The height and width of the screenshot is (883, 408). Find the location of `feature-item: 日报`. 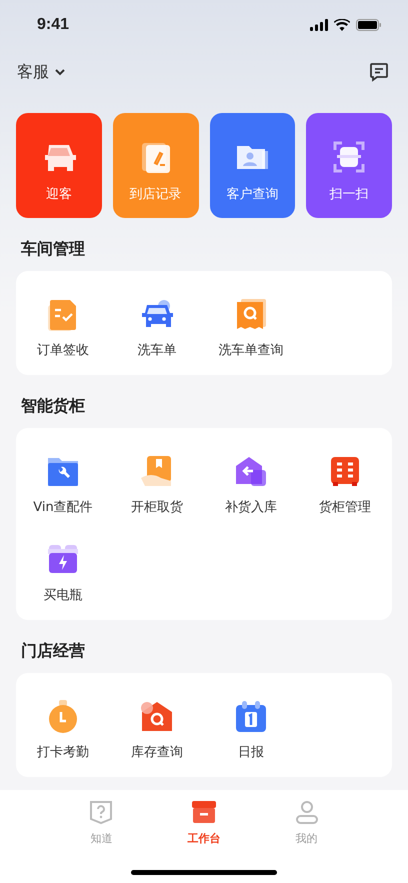

feature-item: 日报 is located at coordinates (251, 731).